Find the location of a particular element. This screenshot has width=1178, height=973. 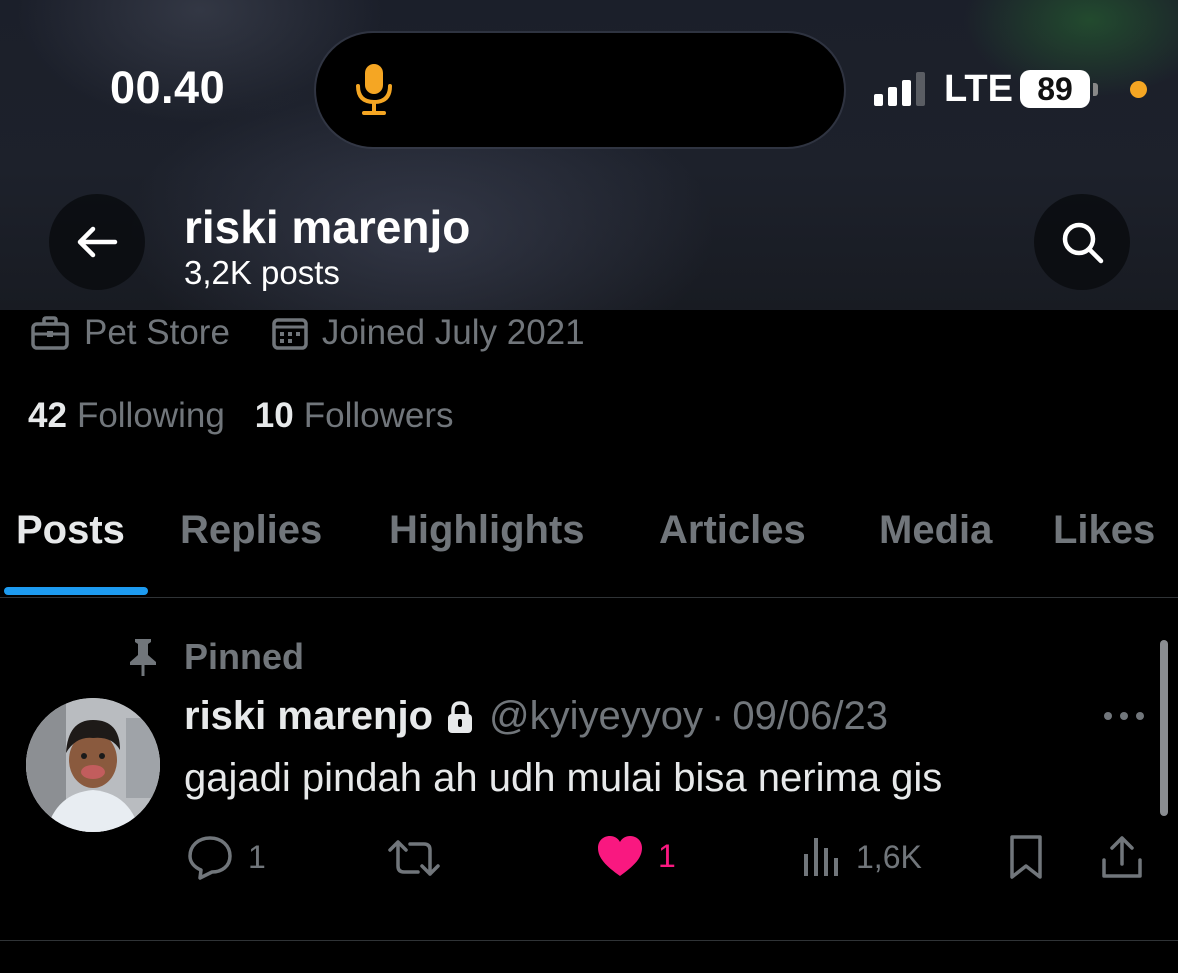

lock-icon is located at coordinates (460, 716).